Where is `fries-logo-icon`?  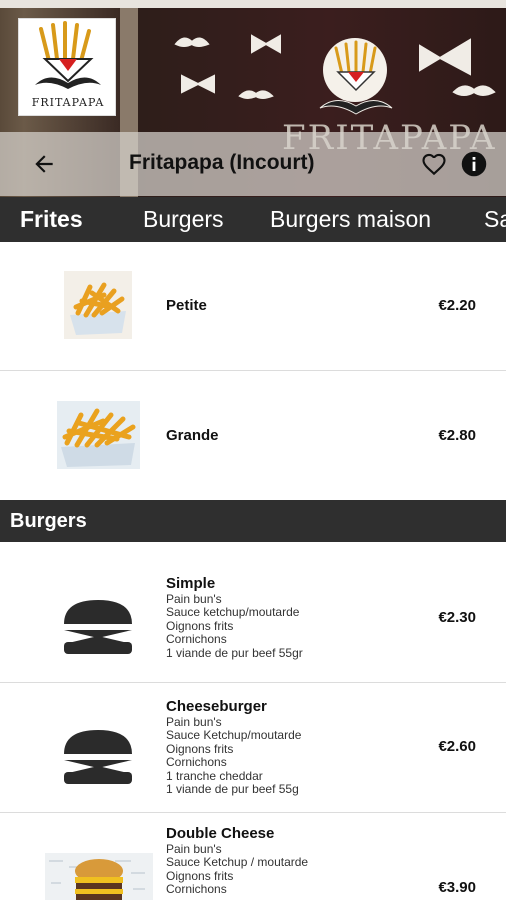
fries-logo-icon is located at coordinates (68, 55).